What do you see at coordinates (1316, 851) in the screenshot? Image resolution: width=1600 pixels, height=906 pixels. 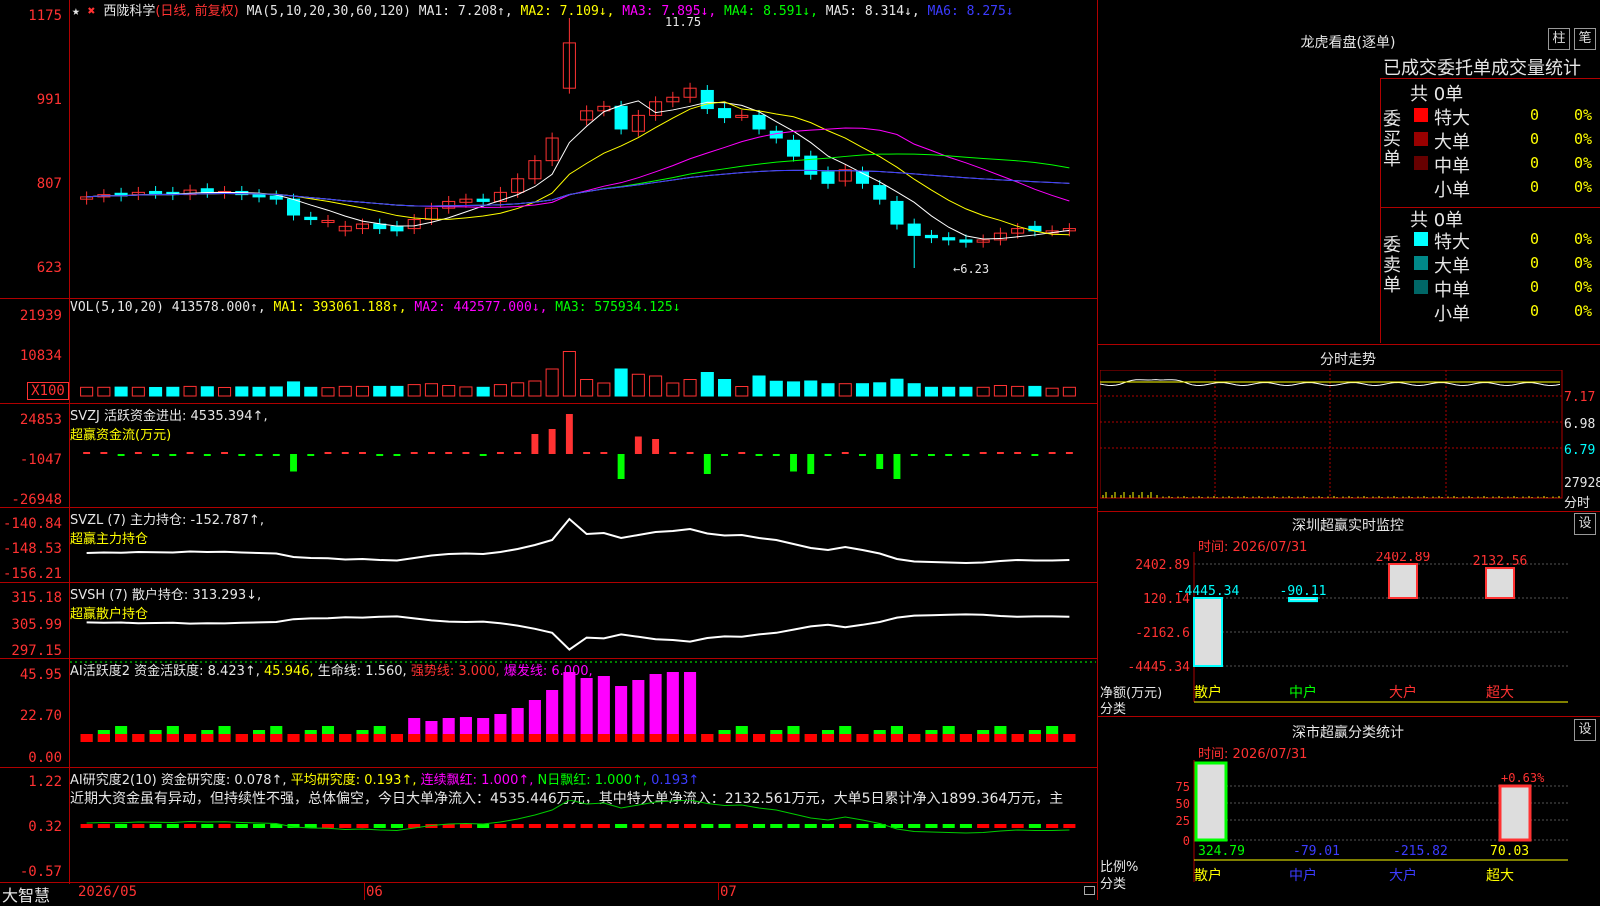 I see `sm-value-label: -79.01` at bounding box center [1316, 851].